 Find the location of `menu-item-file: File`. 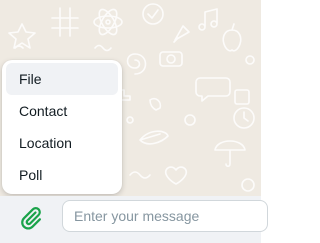

menu-item-file: File is located at coordinates (62, 79).